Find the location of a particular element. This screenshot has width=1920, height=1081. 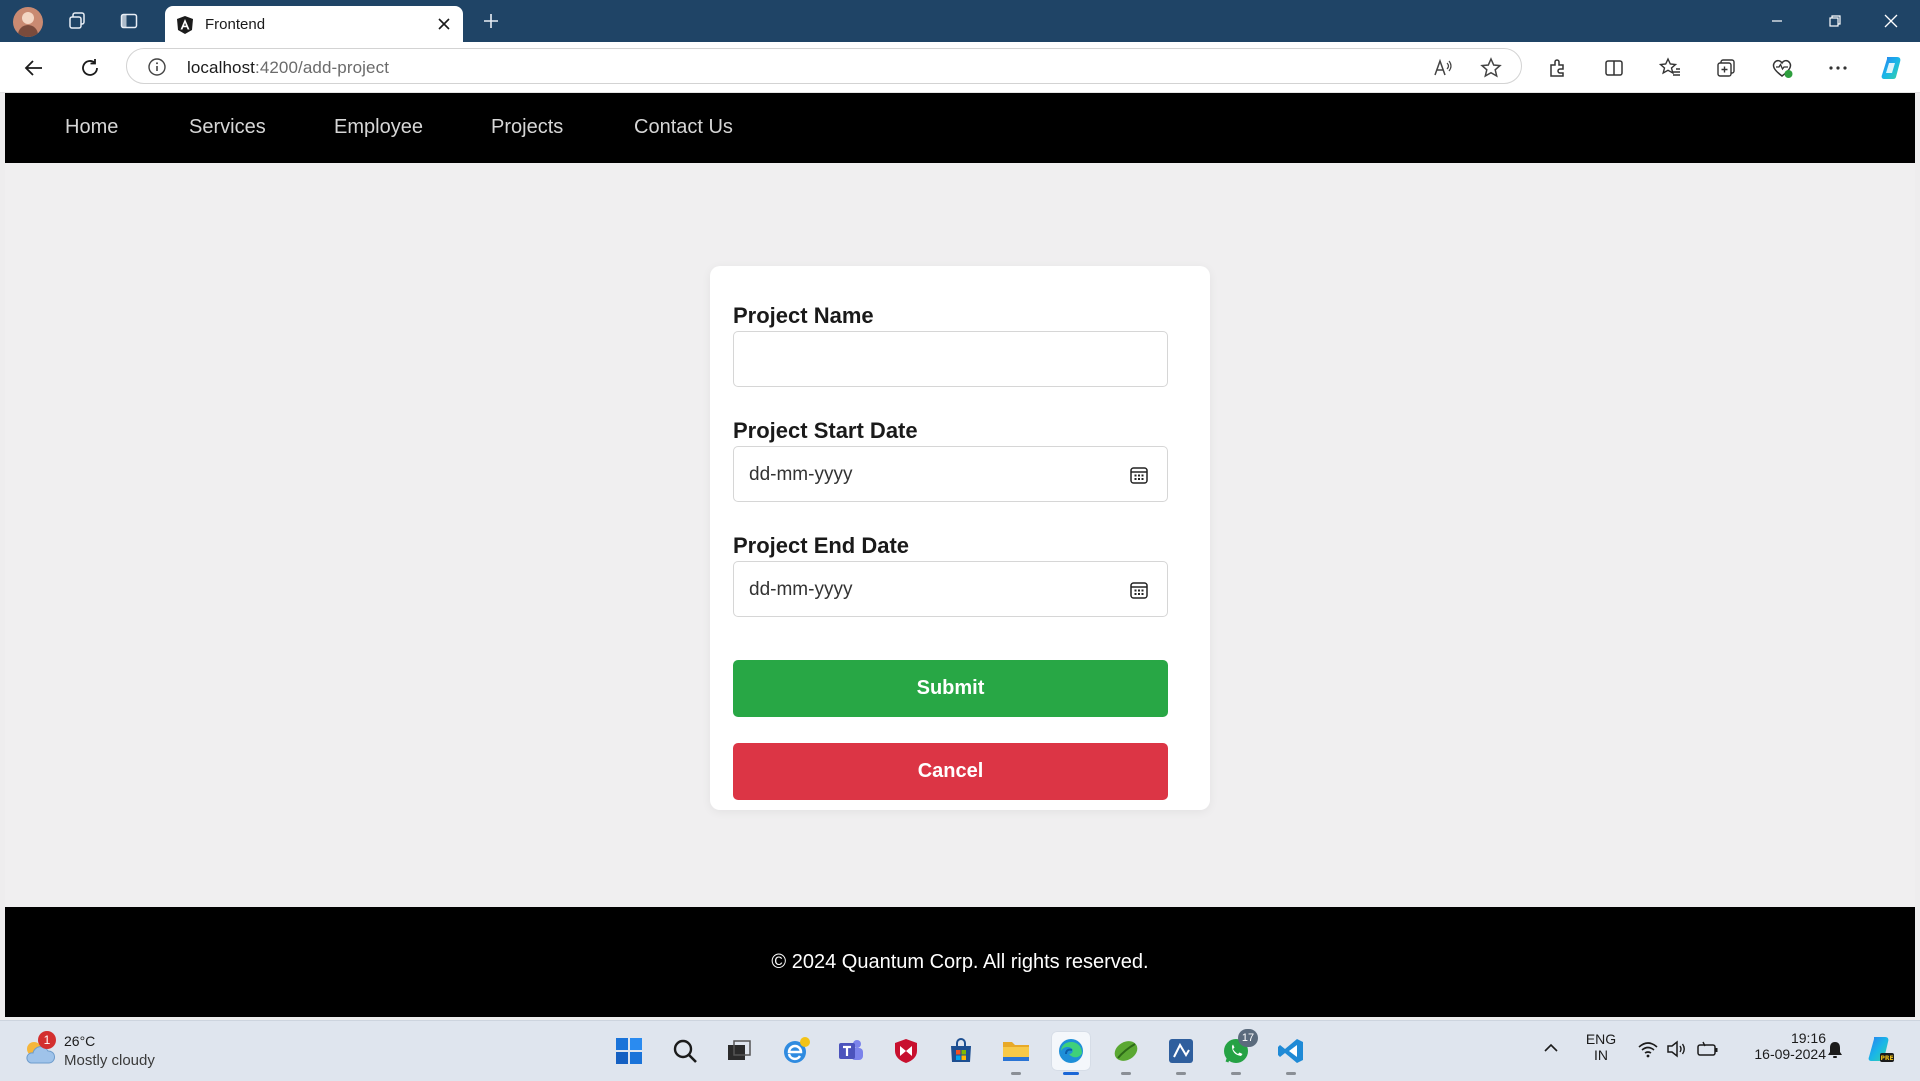

system-clock: 19:16 16-09-2024 is located at coordinates (1780, 1046).